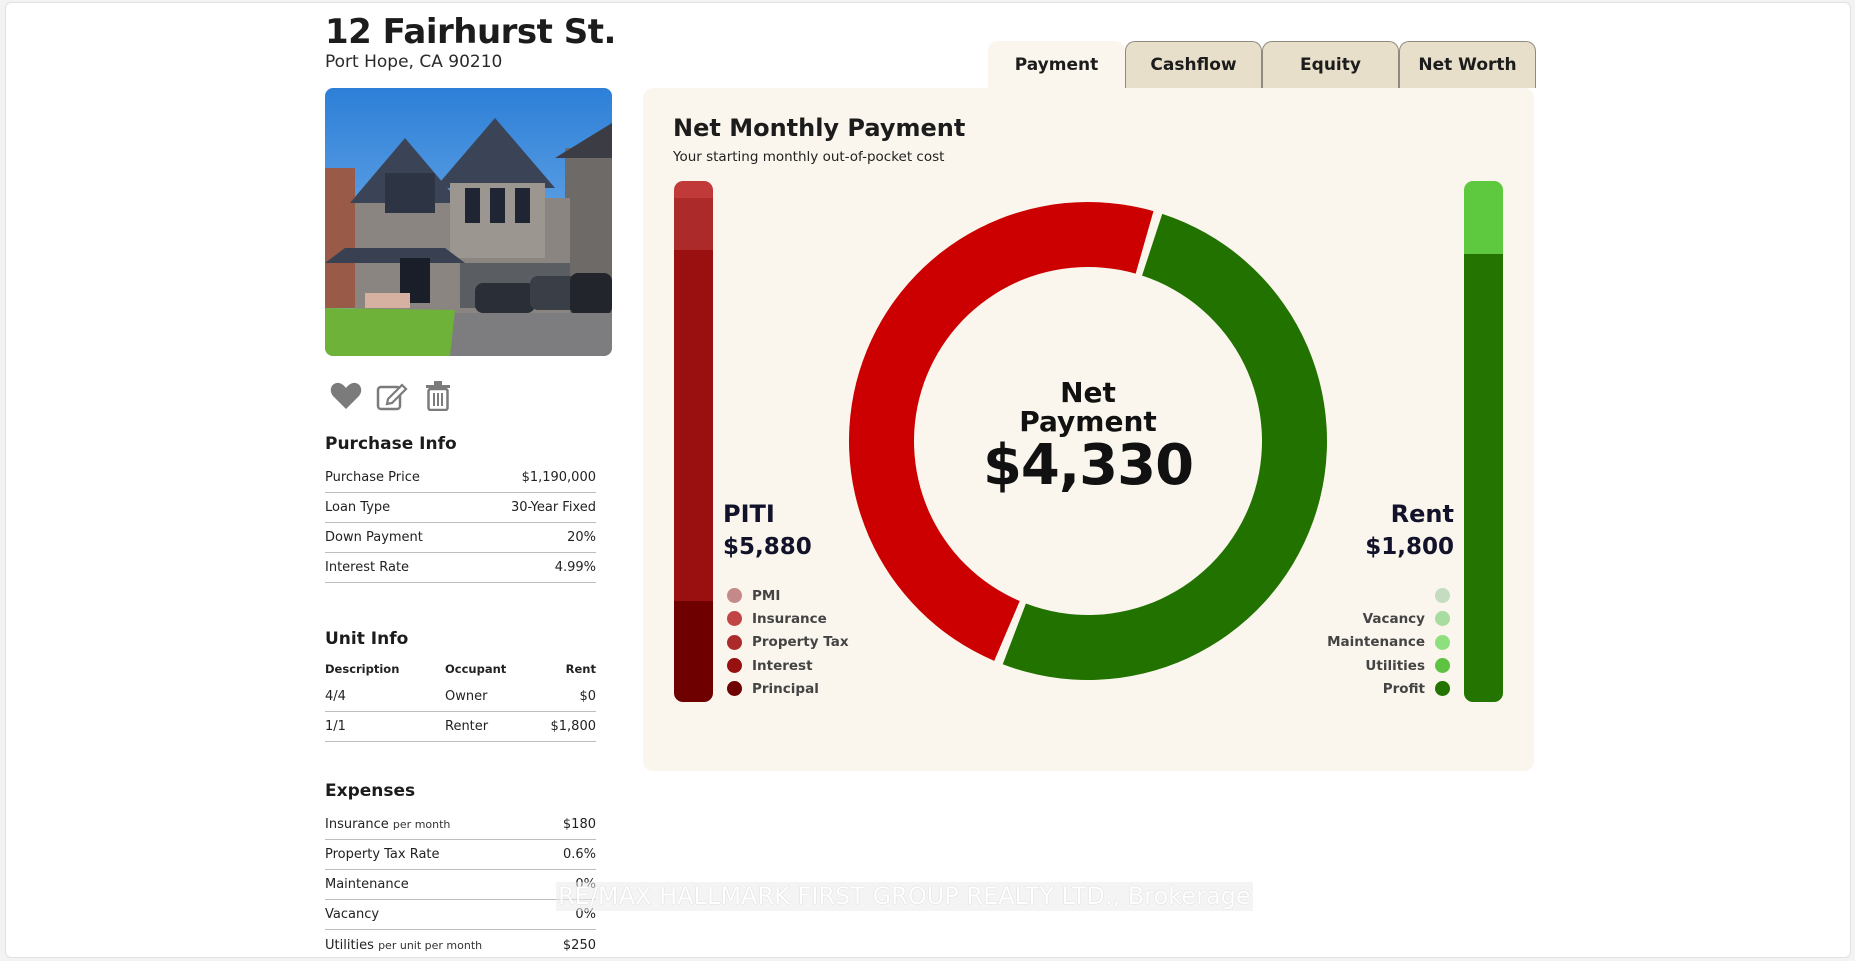  Describe the element at coordinates (1388, 595) in the screenshot. I see `rent-legend-item` at that location.